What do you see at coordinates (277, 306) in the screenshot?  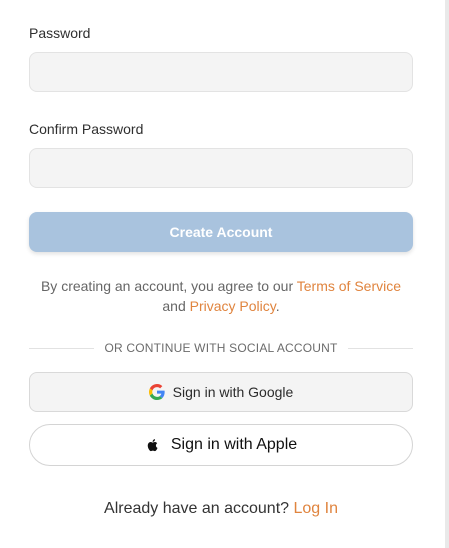 I see `terms-suffix: .` at bounding box center [277, 306].